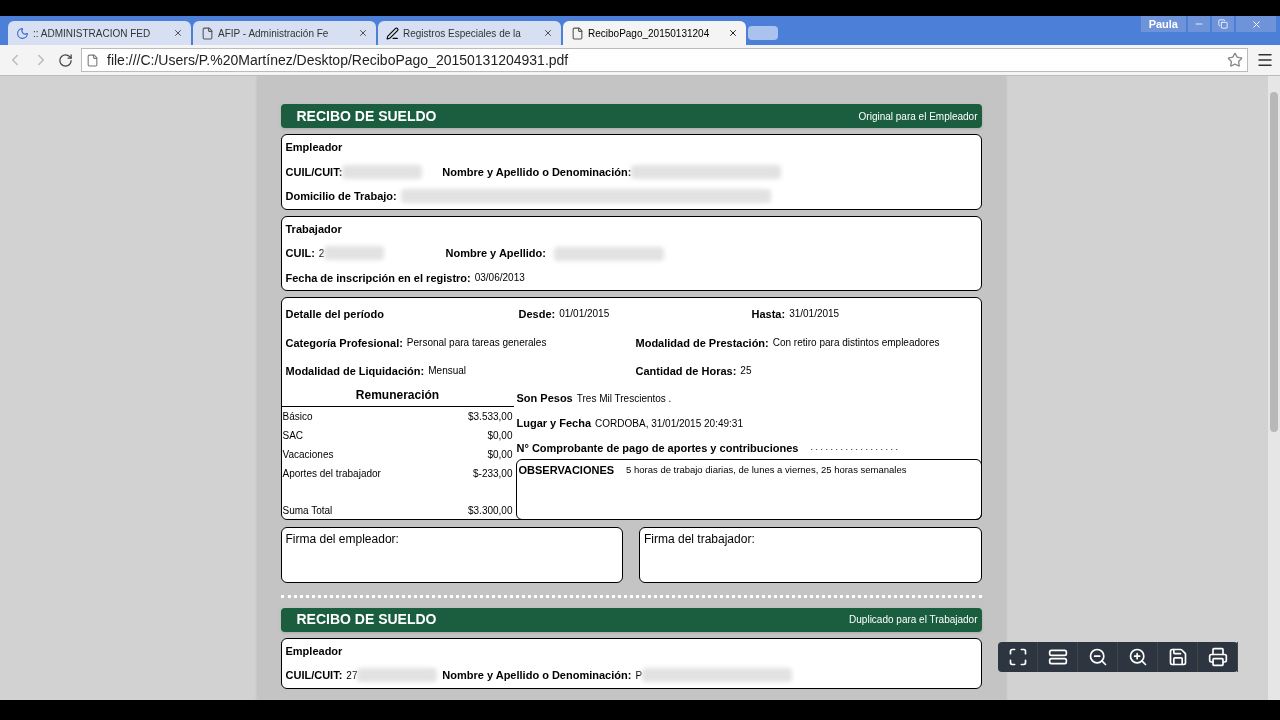 The height and width of the screenshot is (720, 1280). I want to click on field-label: Detalle del período, so click(334, 314).